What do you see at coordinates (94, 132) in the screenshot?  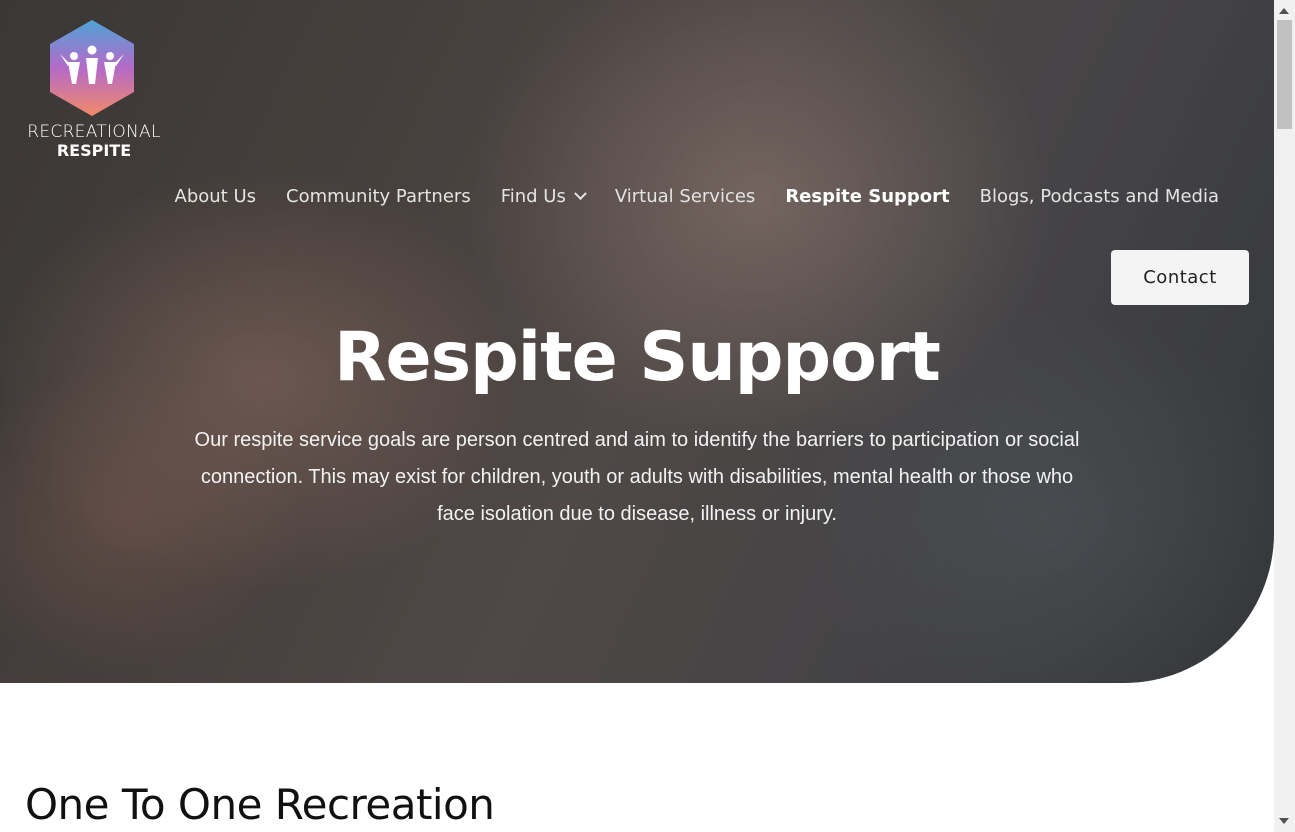 I see `logo-text-top: RECREATIONAL` at bounding box center [94, 132].